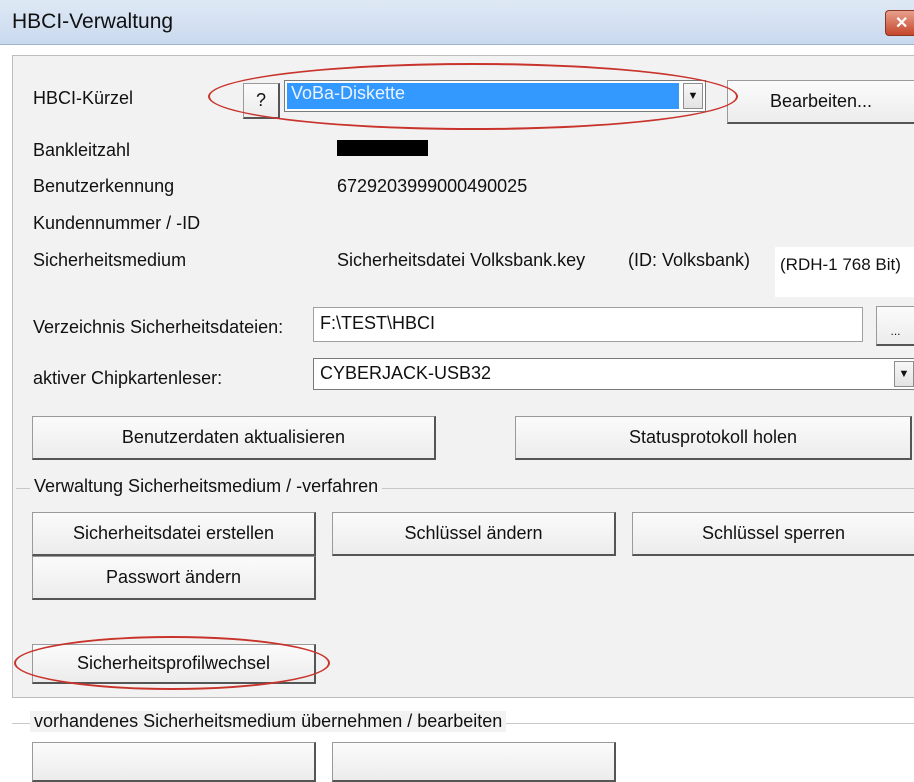 The image size is (914, 782). I want to click on verzeichnis-value: F:\TEST\HBCI, so click(378, 323).